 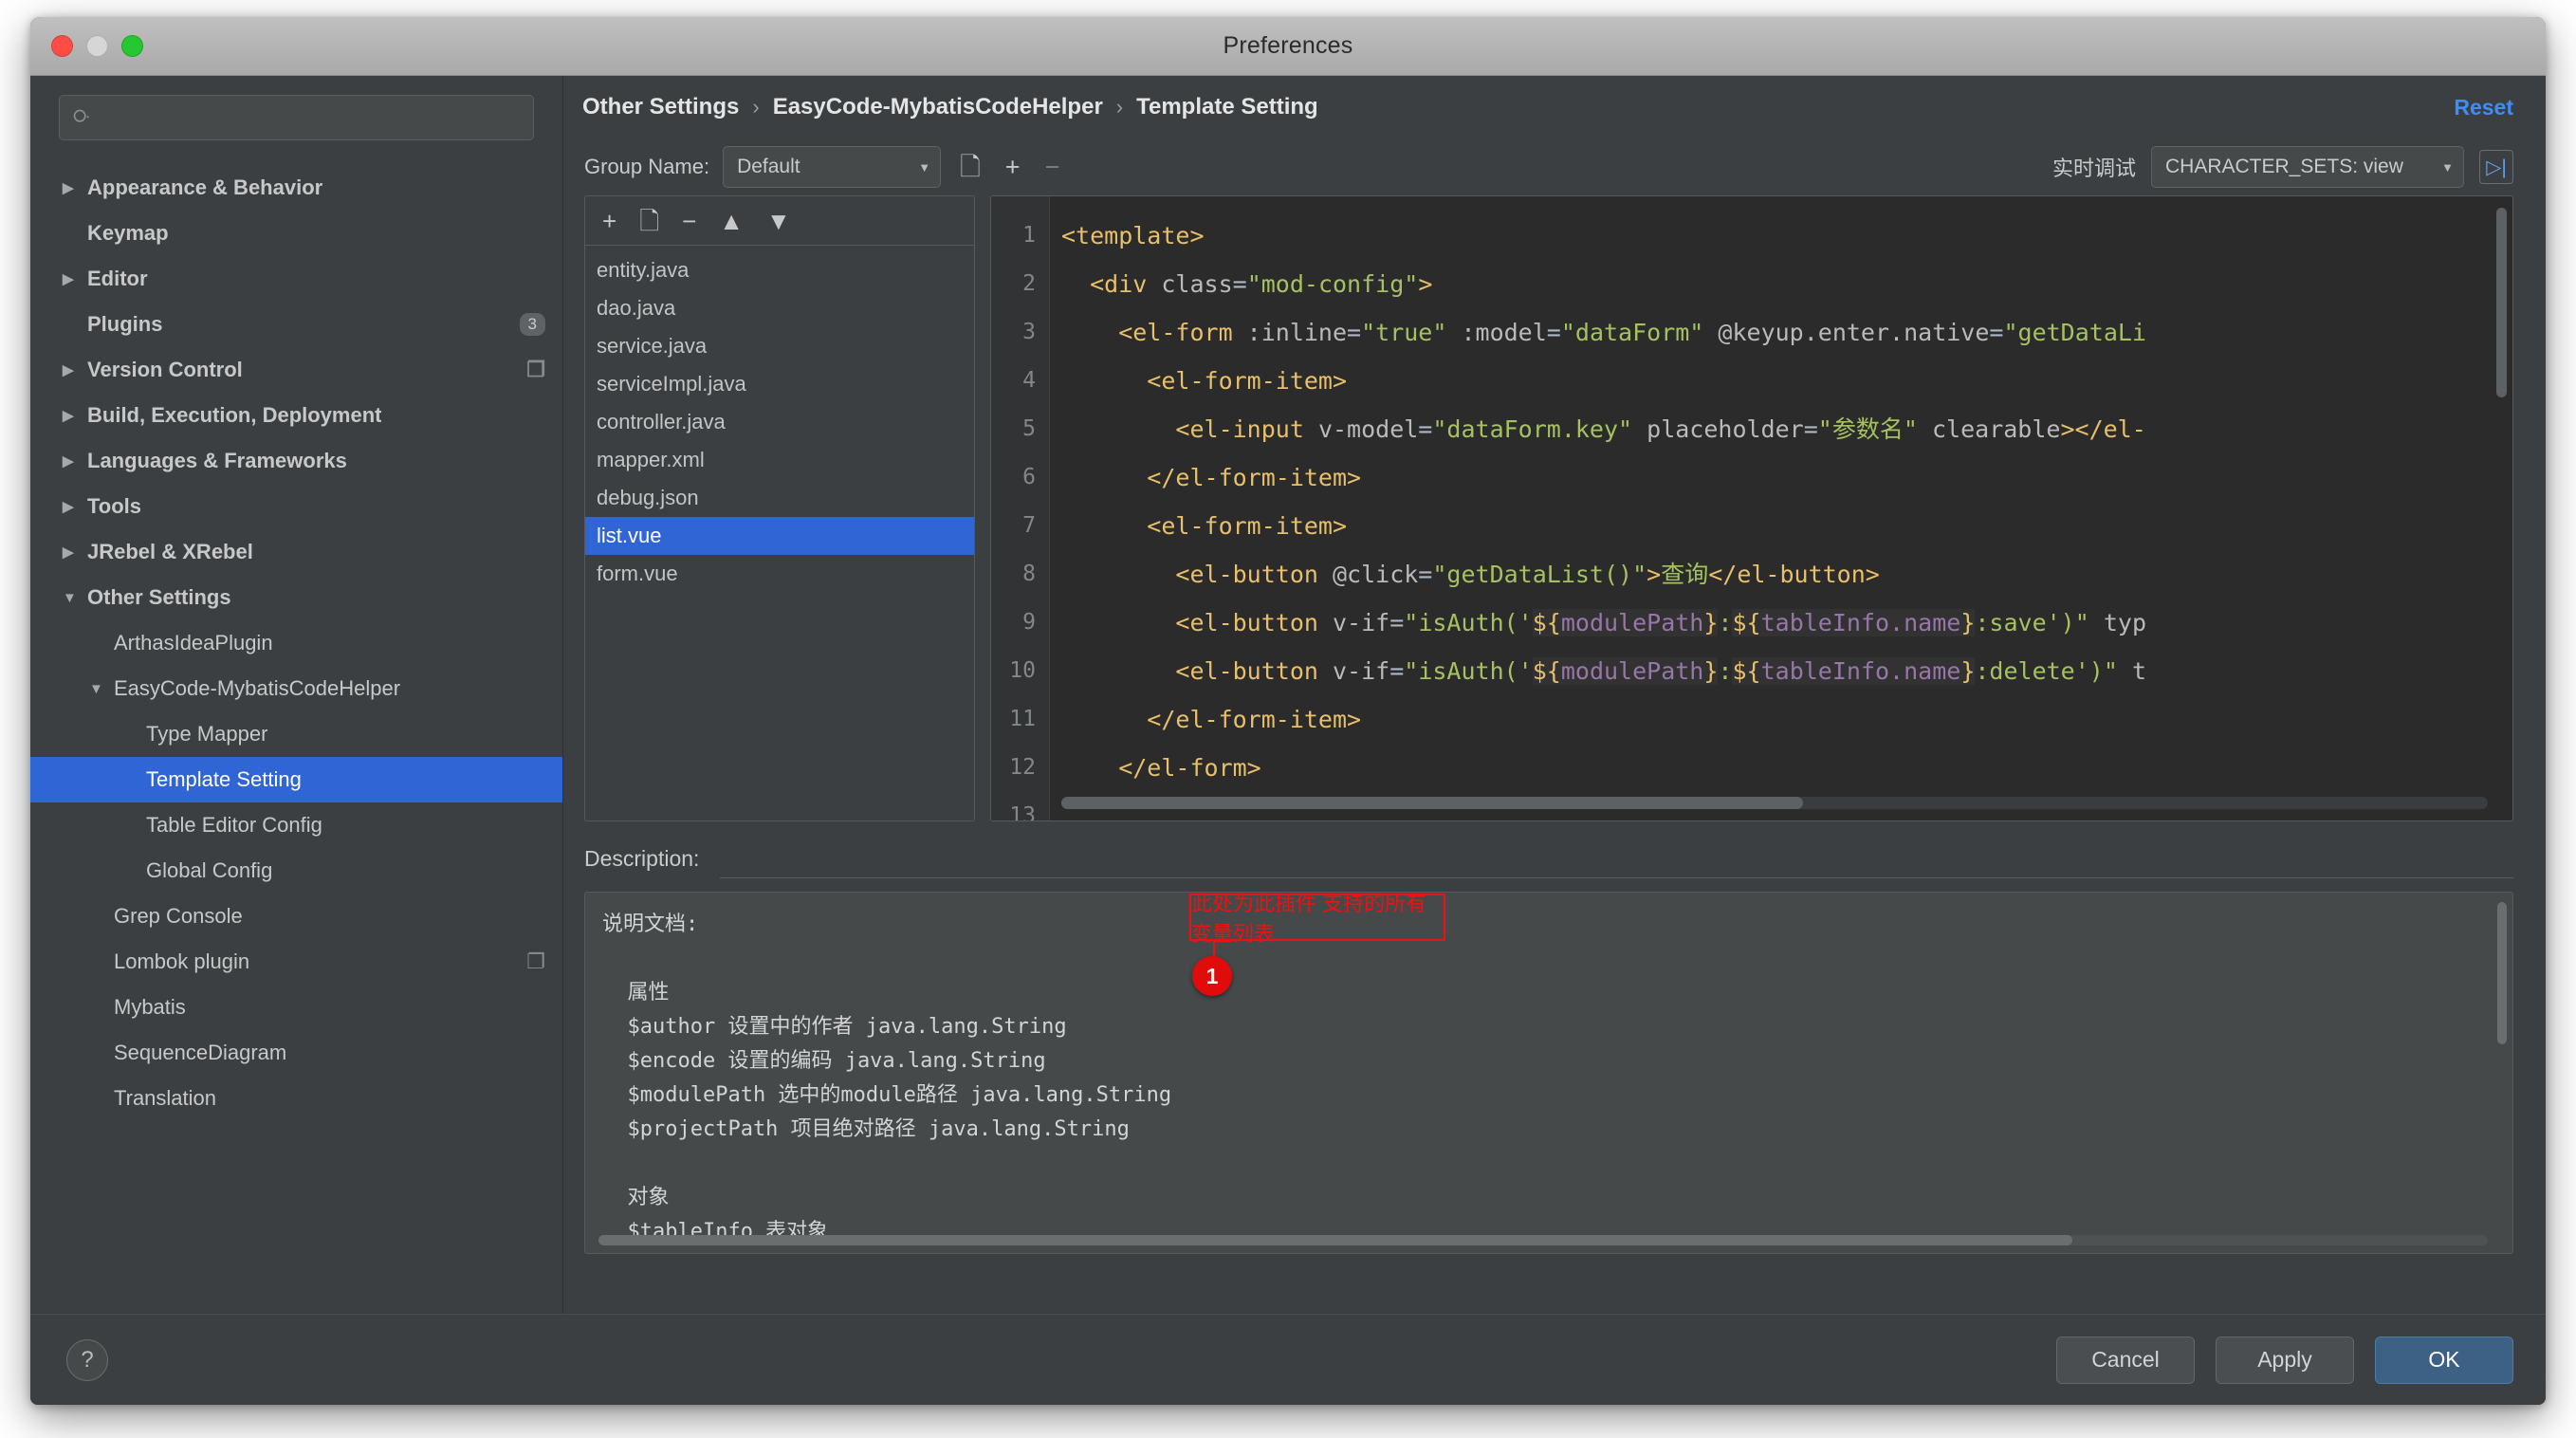 I want to click on run-icon: ▷|, so click(x=2496, y=167).